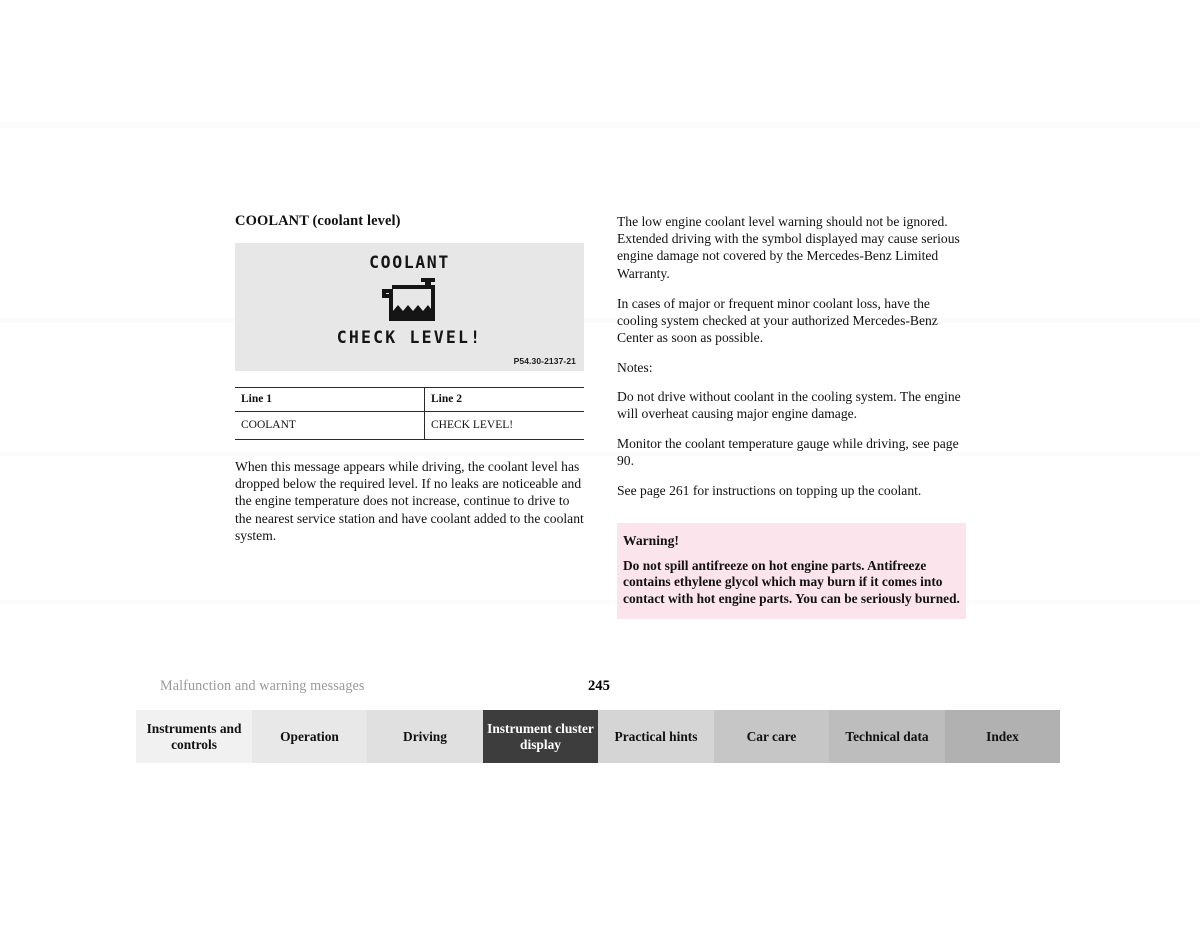 The width and height of the screenshot is (1200, 927). I want to click on lcd-line-2: CHECK LEVEL!, so click(409, 337).